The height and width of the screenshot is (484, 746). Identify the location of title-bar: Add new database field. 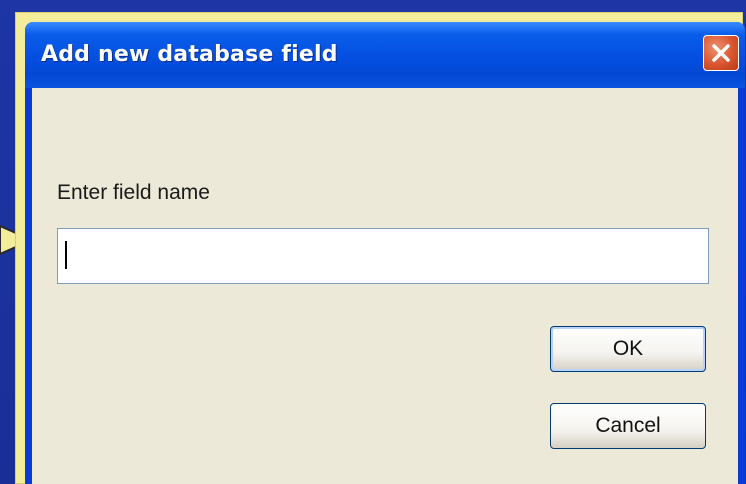
(385, 55).